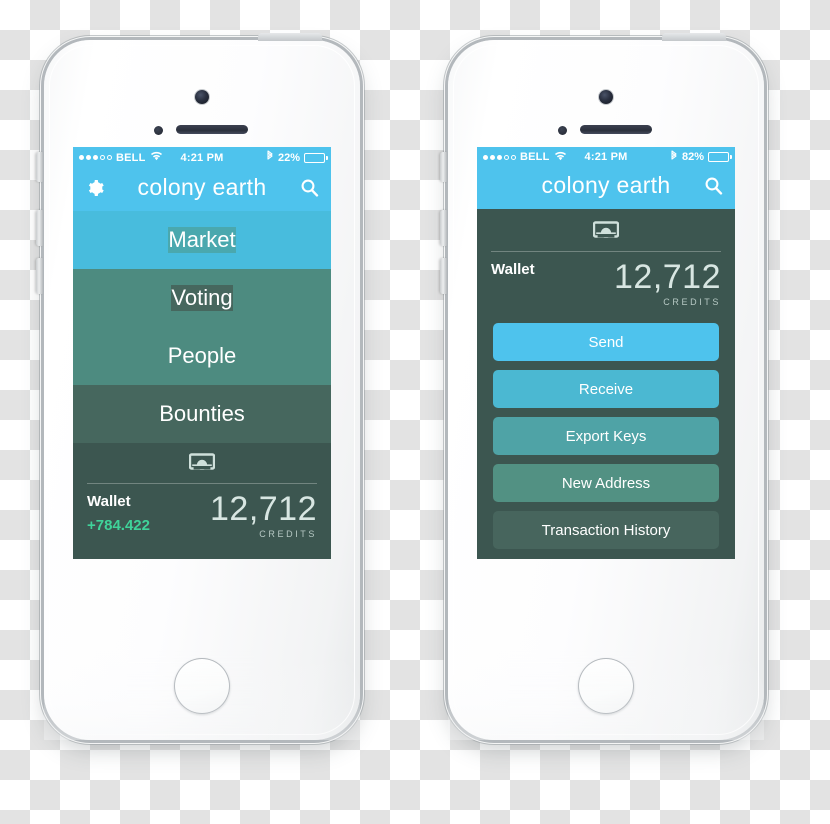 The width and height of the screenshot is (830, 824). I want to click on send-button: Send, so click(606, 342).